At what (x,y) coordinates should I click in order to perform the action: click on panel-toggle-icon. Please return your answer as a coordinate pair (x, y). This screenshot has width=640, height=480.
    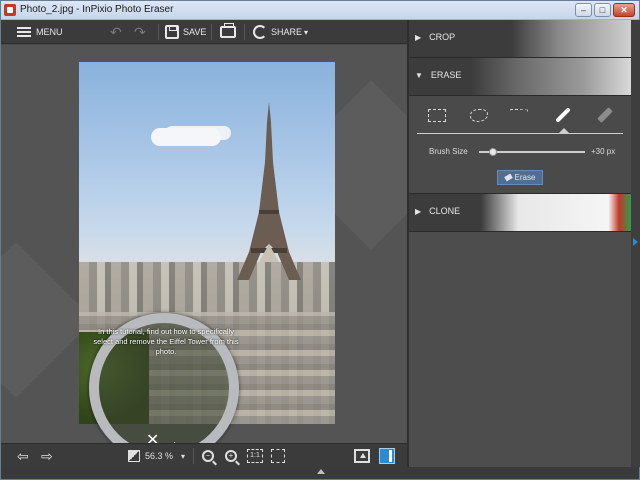
    Looking at the image, I should click on (387, 456).